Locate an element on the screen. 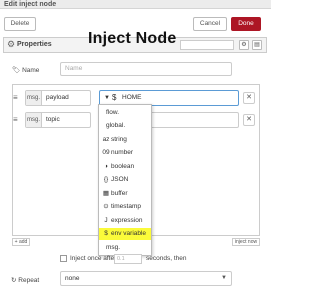  string-icon: az is located at coordinates (106, 139).